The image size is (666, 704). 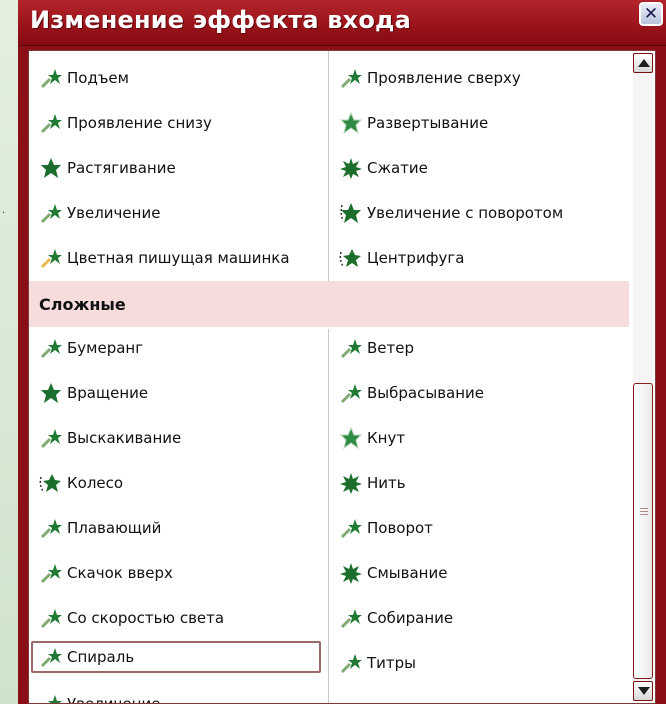 What do you see at coordinates (400, 528) in the screenshot?
I see `effect-label: Поворот` at bounding box center [400, 528].